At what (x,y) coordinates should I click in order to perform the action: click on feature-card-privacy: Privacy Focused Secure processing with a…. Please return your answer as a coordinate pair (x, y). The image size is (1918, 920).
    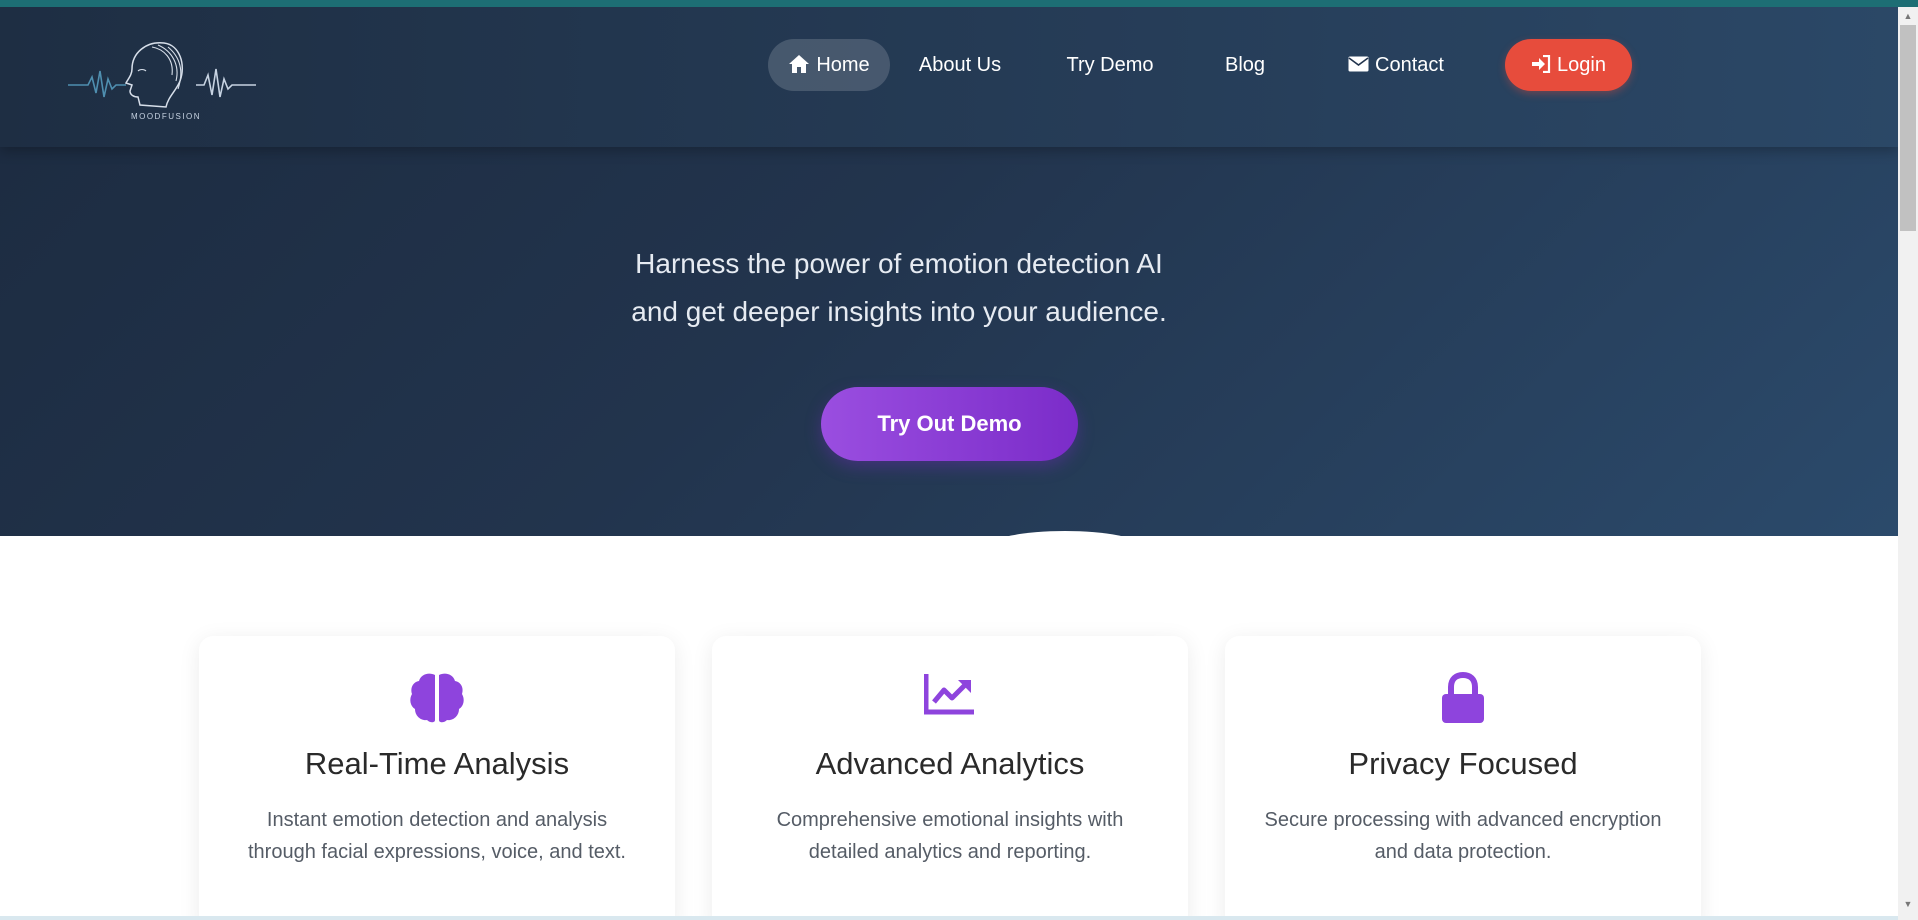
    Looking at the image, I should click on (1463, 778).